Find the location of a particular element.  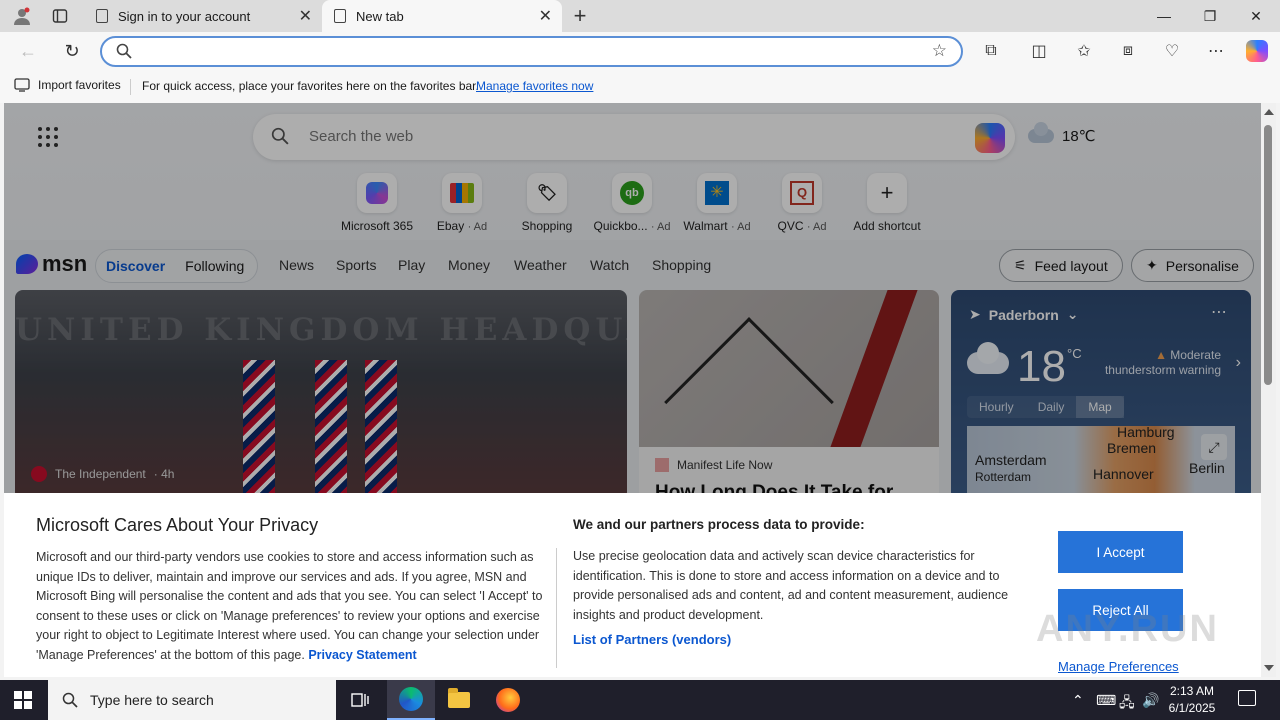

clock-date: 6/1/2025 is located at coordinates (1192, 708).